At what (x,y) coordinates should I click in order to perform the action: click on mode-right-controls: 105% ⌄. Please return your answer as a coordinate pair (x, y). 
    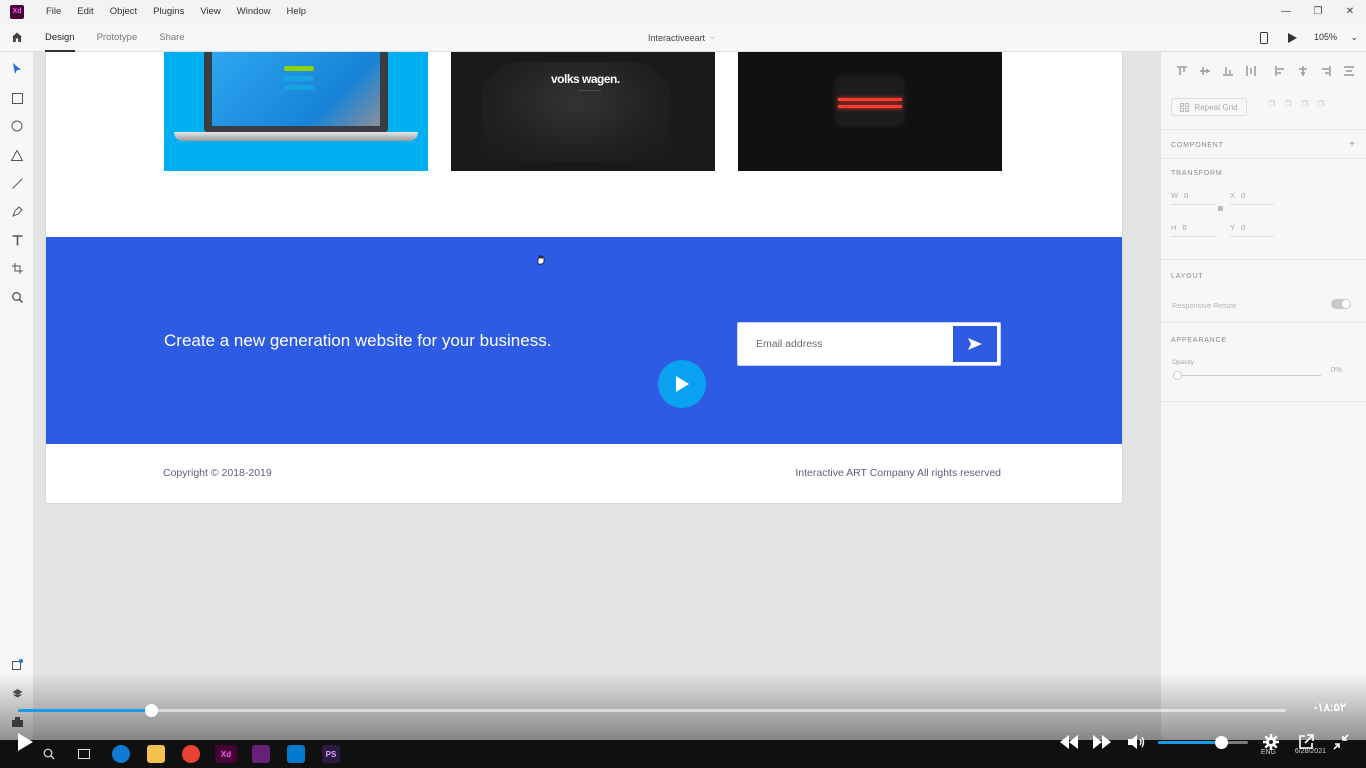
    Looking at the image, I should click on (1308, 37).